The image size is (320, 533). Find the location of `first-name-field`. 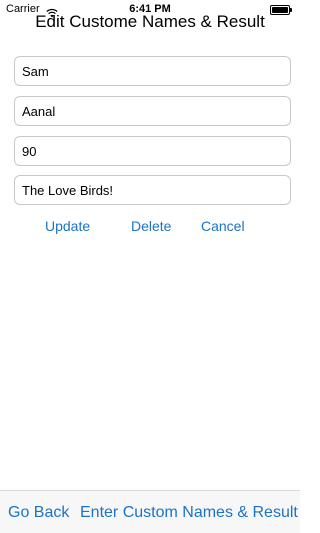

first-name-field is located at coordinates (152, 71).